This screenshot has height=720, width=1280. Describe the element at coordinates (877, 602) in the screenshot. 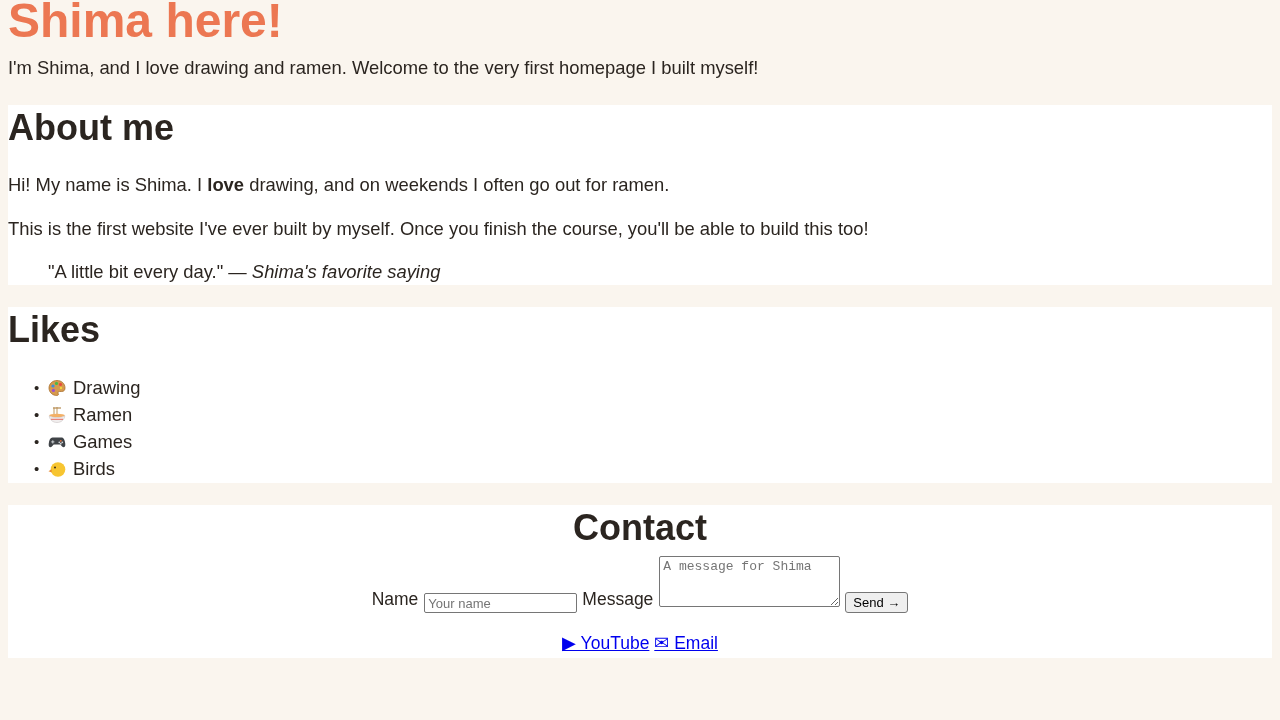

I see `send-button: Send →` at that location.